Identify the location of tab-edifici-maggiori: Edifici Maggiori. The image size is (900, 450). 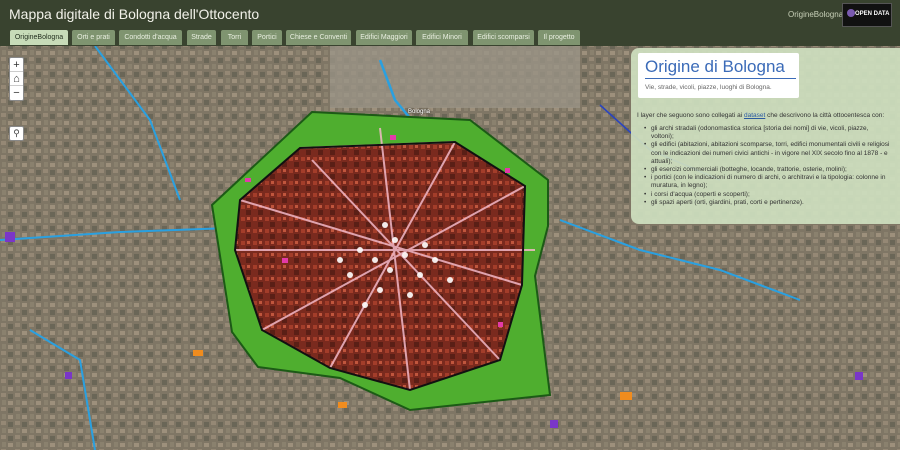
(384, 37).